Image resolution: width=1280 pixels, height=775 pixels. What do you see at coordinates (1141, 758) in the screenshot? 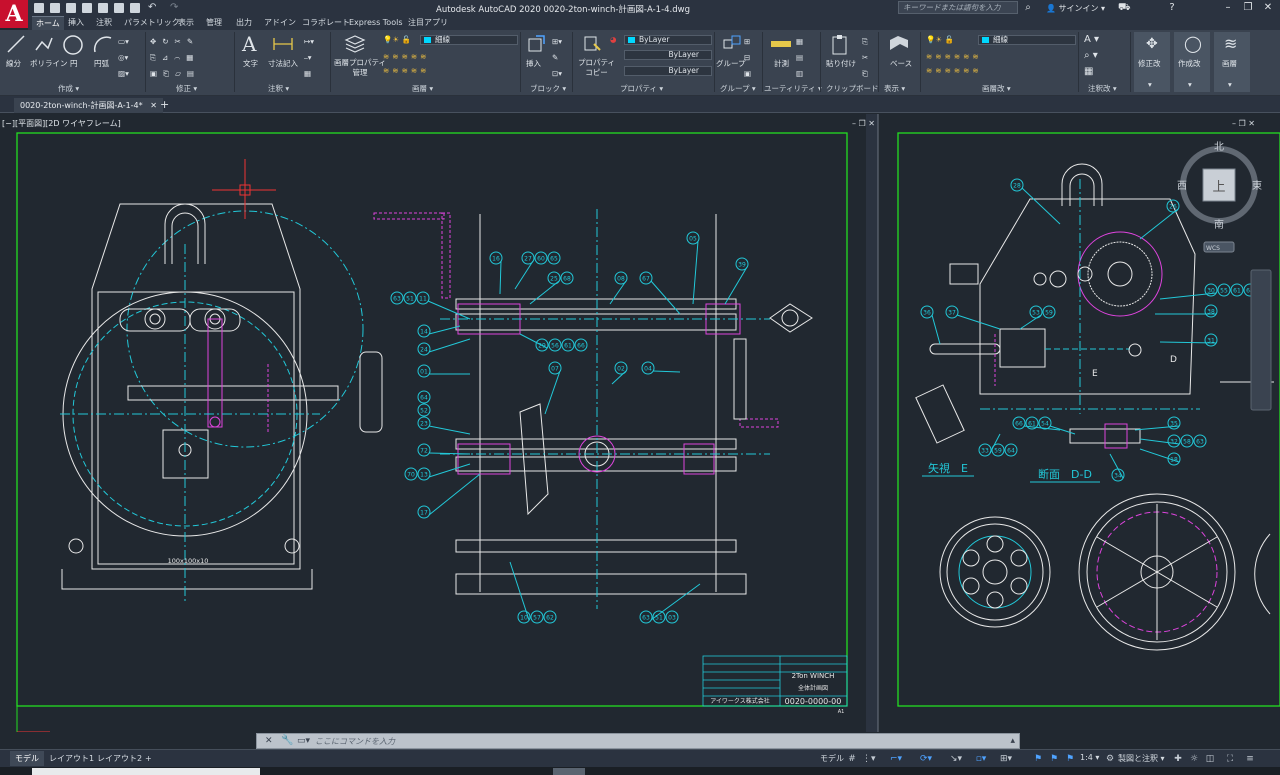
I see `workspace-dropdown: 製図と注釈 ▾` at bounding box center [1141, 758].